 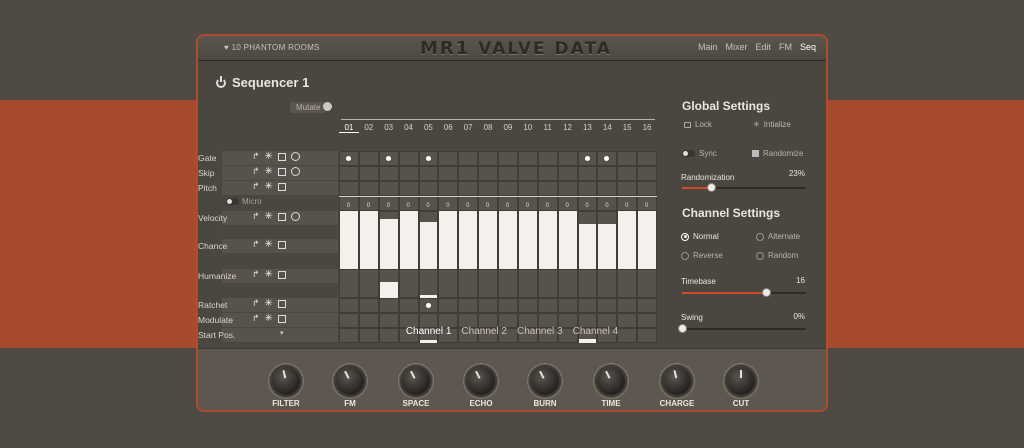 I want to click on step-number: 07, so click(x=468, y=128).